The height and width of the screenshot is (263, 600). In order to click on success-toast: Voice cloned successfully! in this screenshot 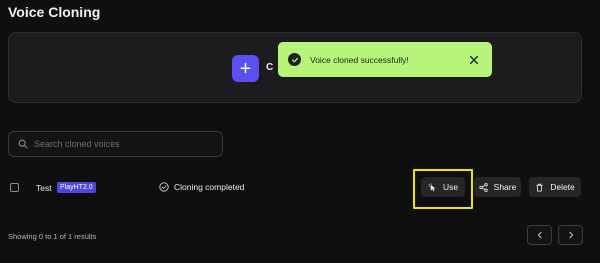, I will do `click(385, 59)`.